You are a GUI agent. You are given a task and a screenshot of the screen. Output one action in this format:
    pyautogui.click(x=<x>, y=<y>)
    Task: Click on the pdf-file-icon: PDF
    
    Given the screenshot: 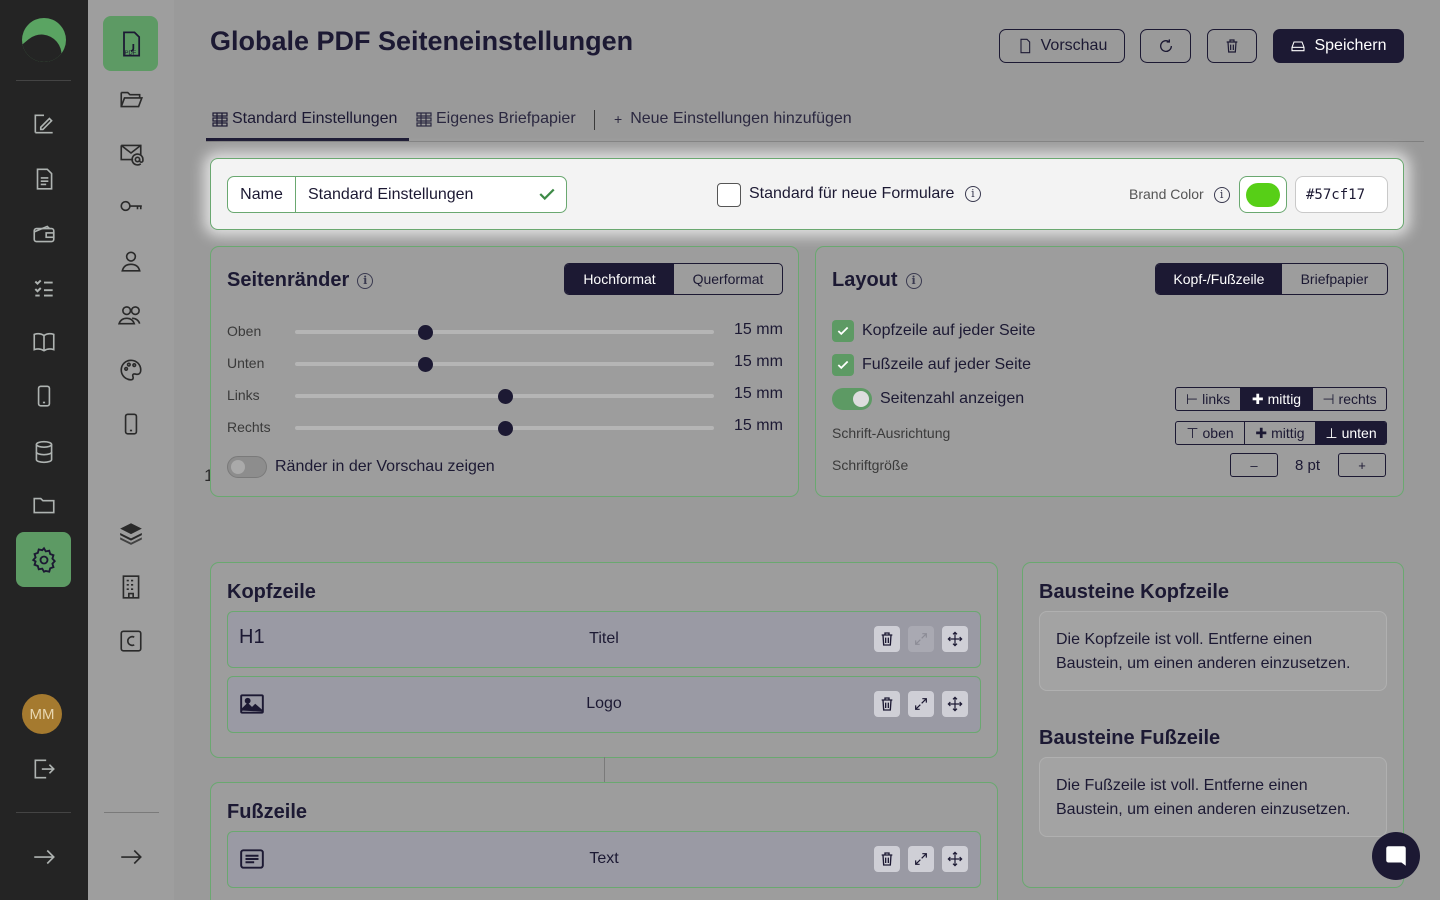 What is the action you would take?
    pyautogui.click(x=131, y=43)
    